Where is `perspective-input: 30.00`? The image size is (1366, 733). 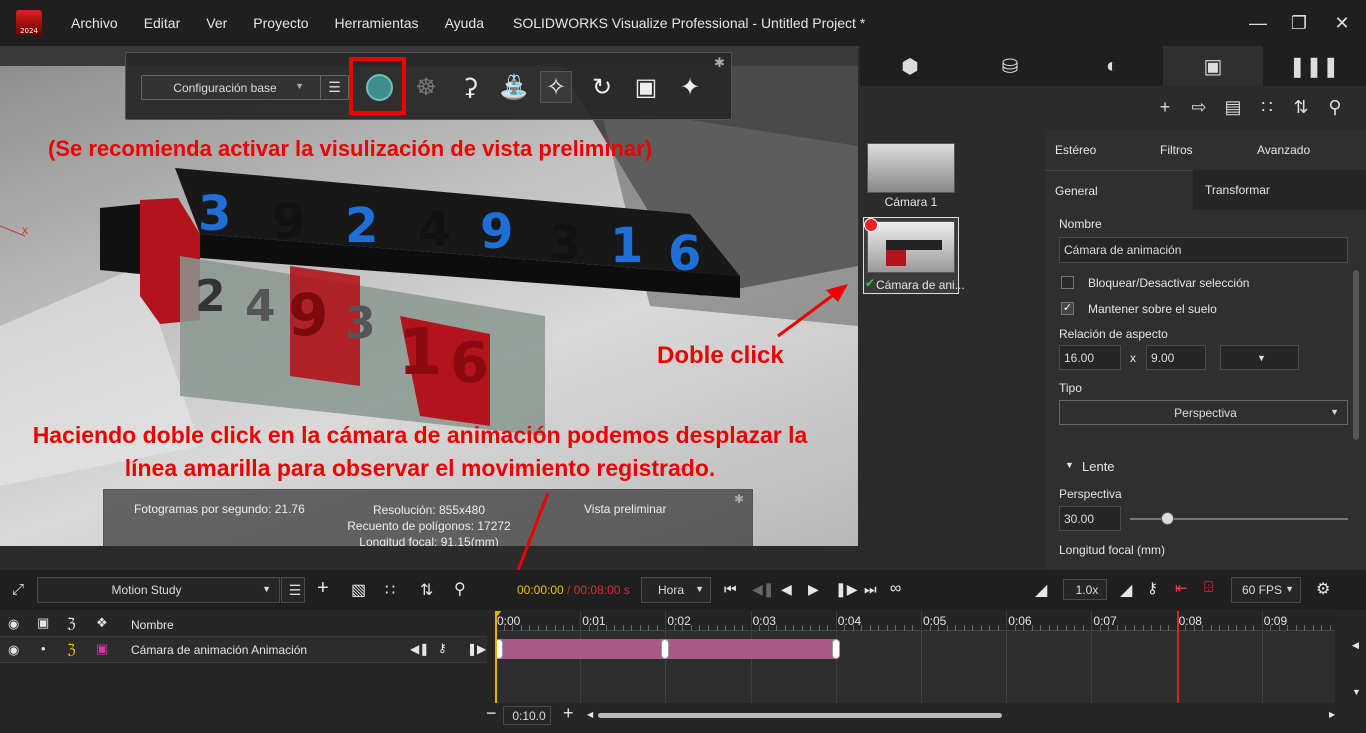
perspective-input: 30.00 is located at coordinates (1090, 518).